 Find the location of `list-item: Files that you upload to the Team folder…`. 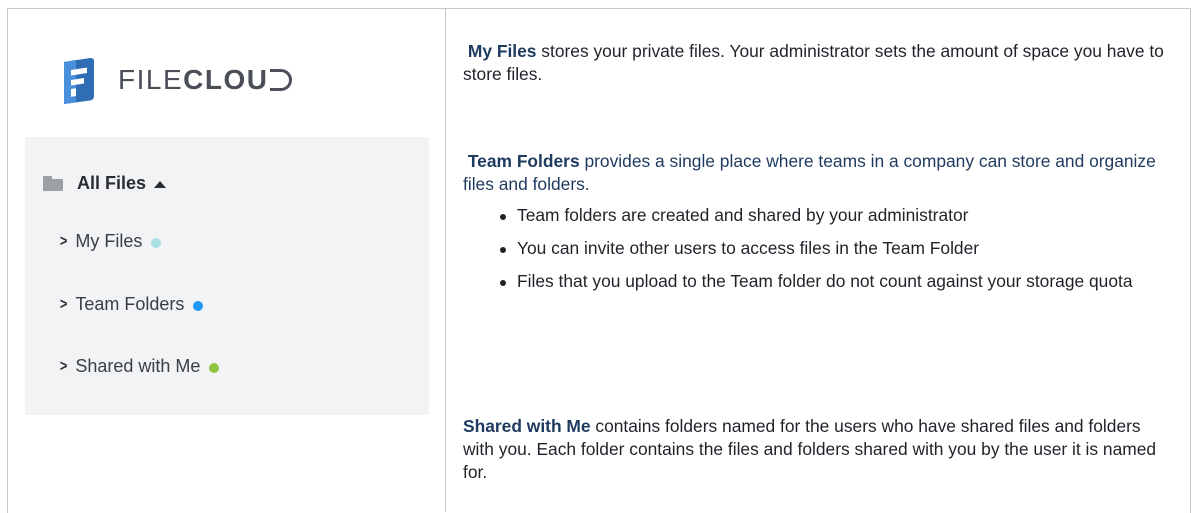

list-item: Files that you upload to the Team folder… is located at coordinates (836, 281).